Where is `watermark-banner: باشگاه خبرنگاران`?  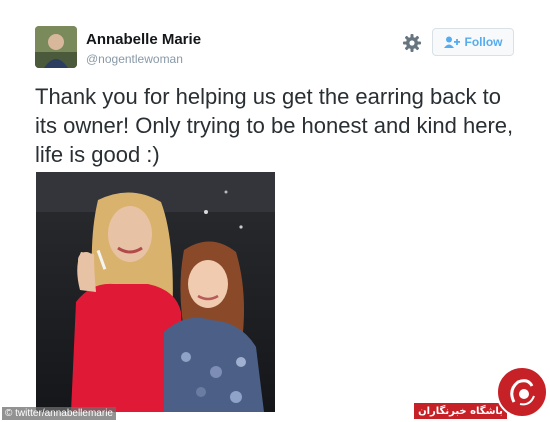
watermark-banner: باشگاه خبرنگاران is located at coordinates (460, 411).